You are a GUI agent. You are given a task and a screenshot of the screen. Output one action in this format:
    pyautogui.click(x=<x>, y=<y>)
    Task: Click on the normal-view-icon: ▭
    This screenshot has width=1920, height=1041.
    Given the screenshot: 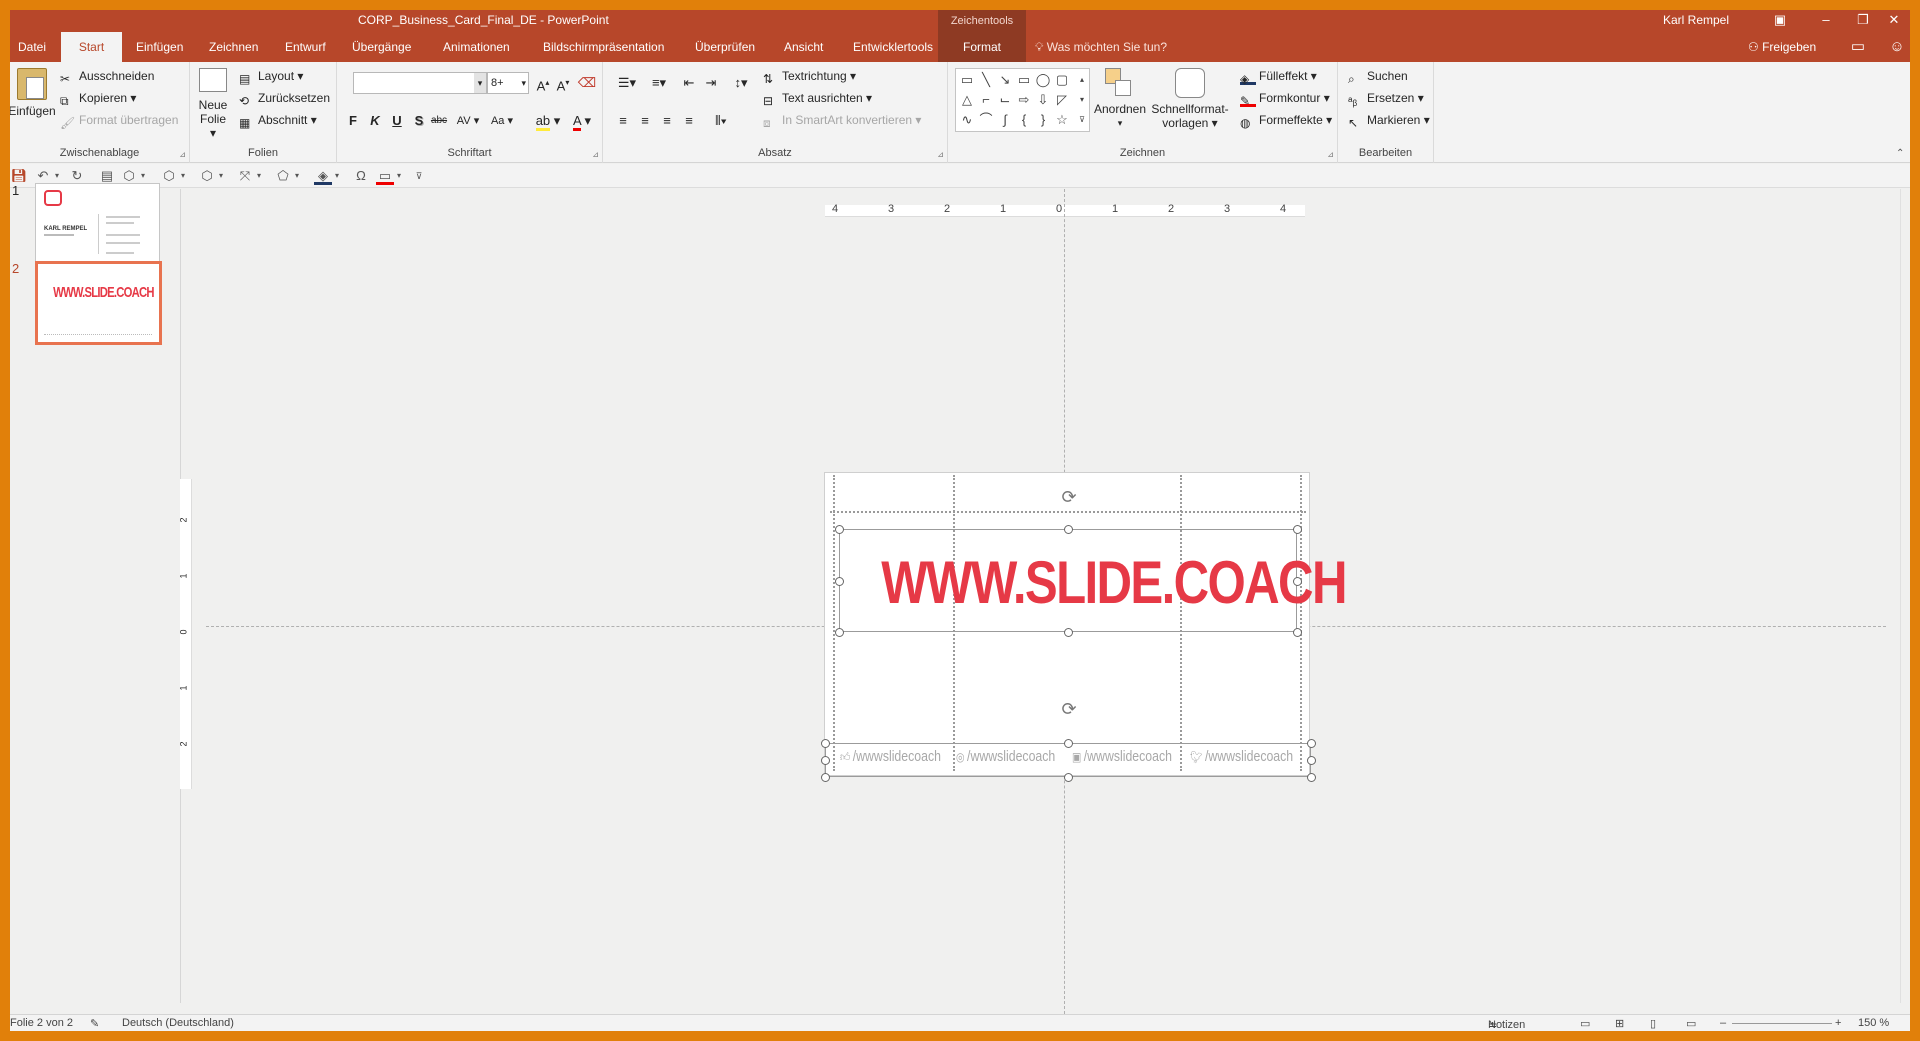 What is the action you would take?
    pyautogui.click(x=1585, y=1023)
    